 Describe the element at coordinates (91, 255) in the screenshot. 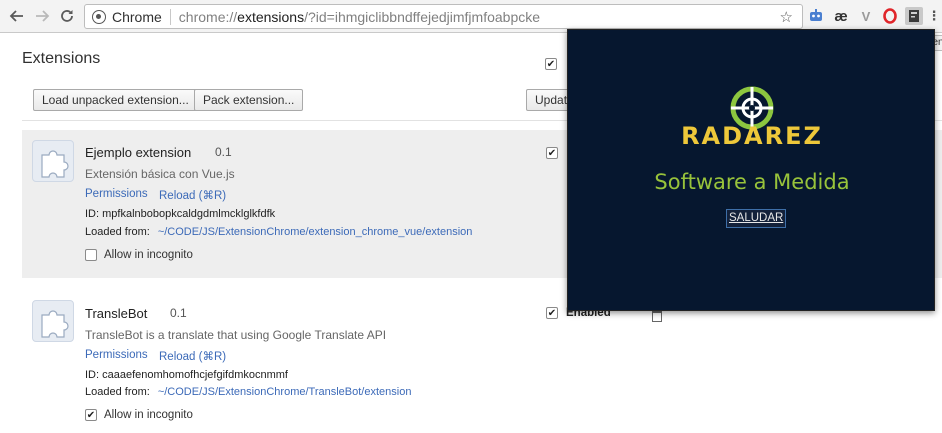

I see `incognito-checkbox` at that location.